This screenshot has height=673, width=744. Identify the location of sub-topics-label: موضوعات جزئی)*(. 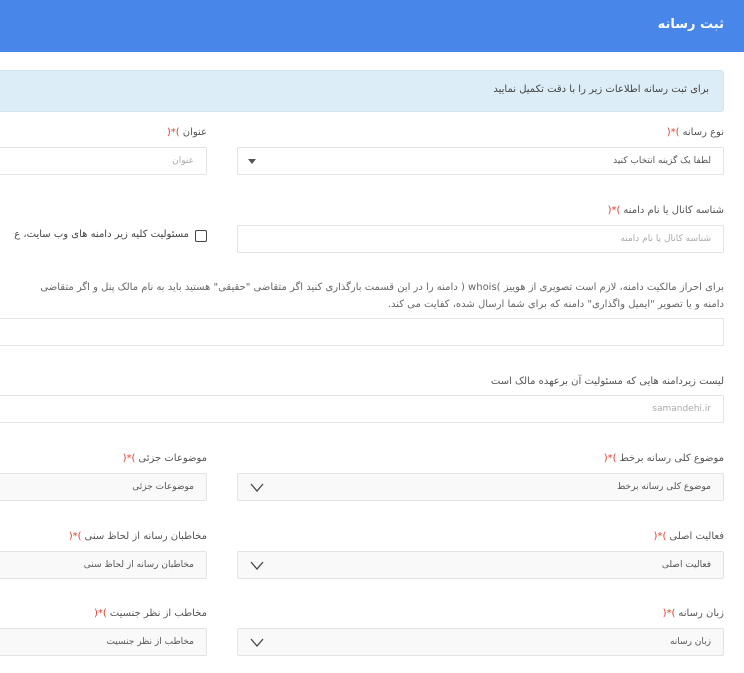
(164, 458).